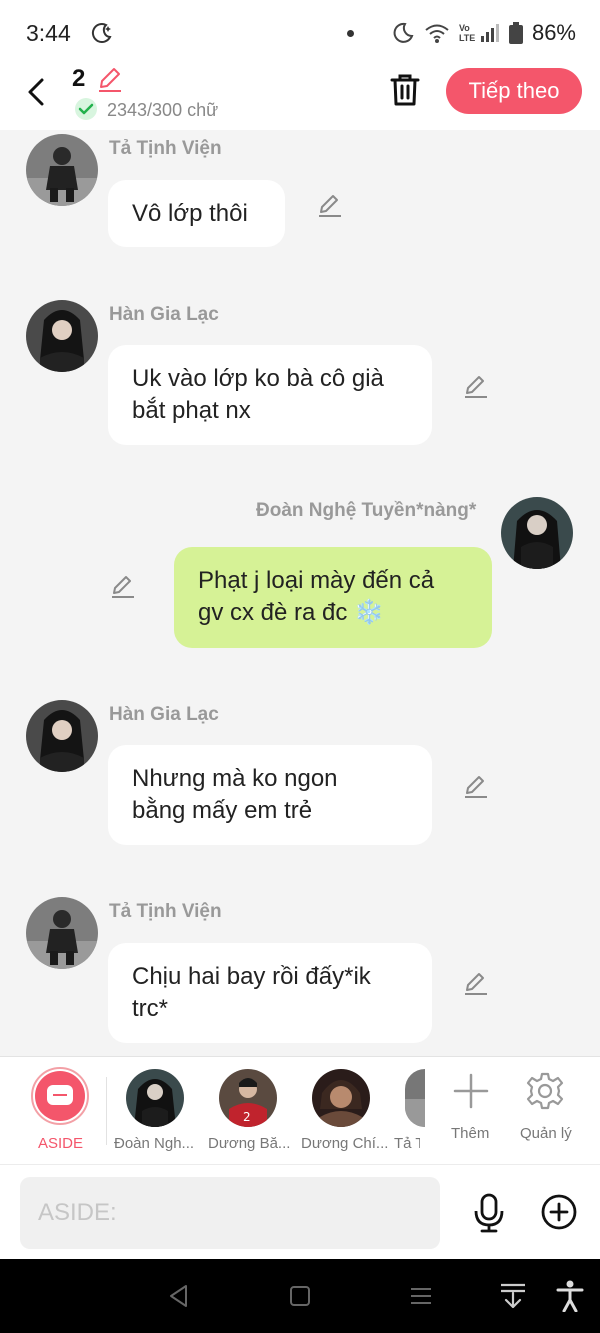 The height and width of the screenshot is (1333, 600). Describe the element at coordinates (248, 1098) in the screenshot. I see `character-avatar: 2` at that location.